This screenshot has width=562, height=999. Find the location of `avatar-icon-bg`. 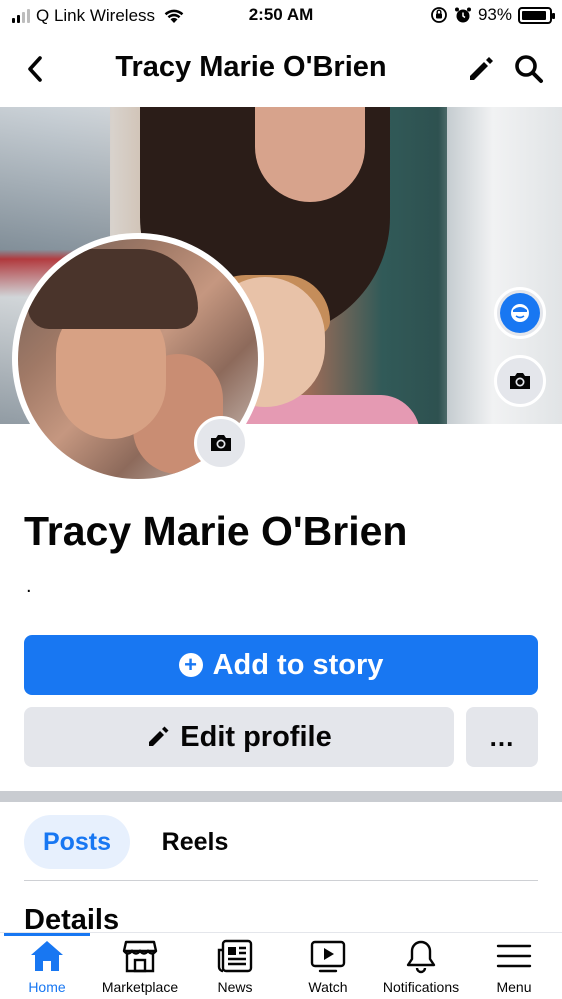

avatar-icon-bg is located at coordinates (520, 313).